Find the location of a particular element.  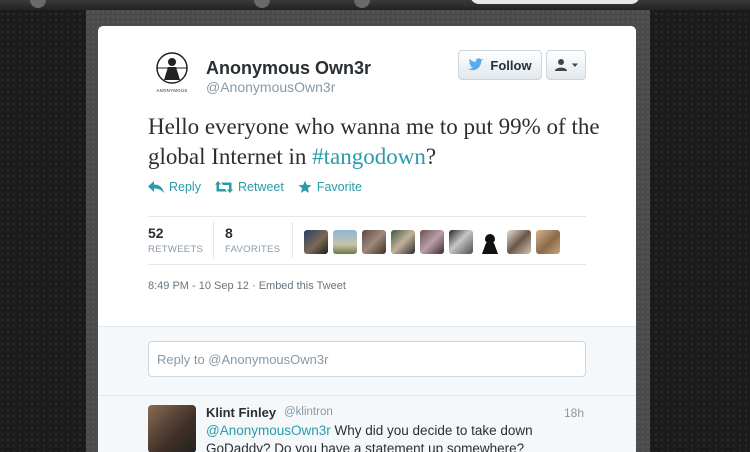

user-actions-menu is located at coordinates (566, 65).